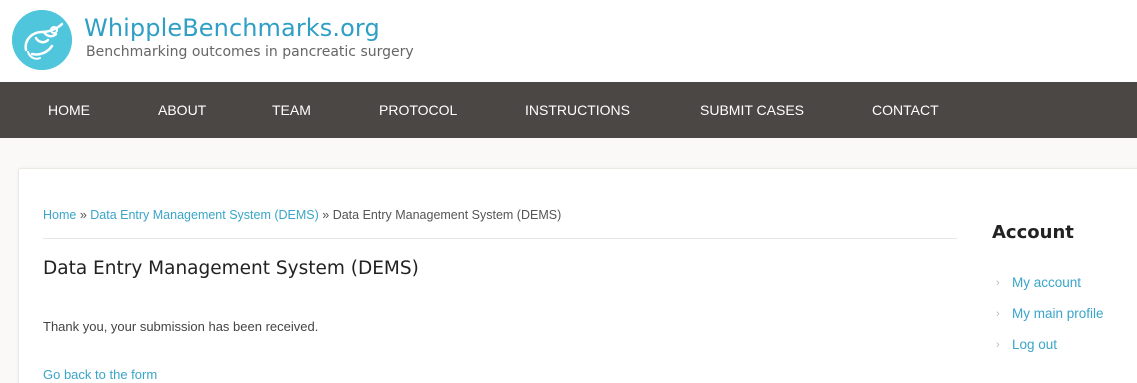  What do you see at coordinates (204, 215) in the screenshot?
I see `breadcrumb-parent-link: Data Entry Management System (DEMS)` at bounding box center [204, 215].